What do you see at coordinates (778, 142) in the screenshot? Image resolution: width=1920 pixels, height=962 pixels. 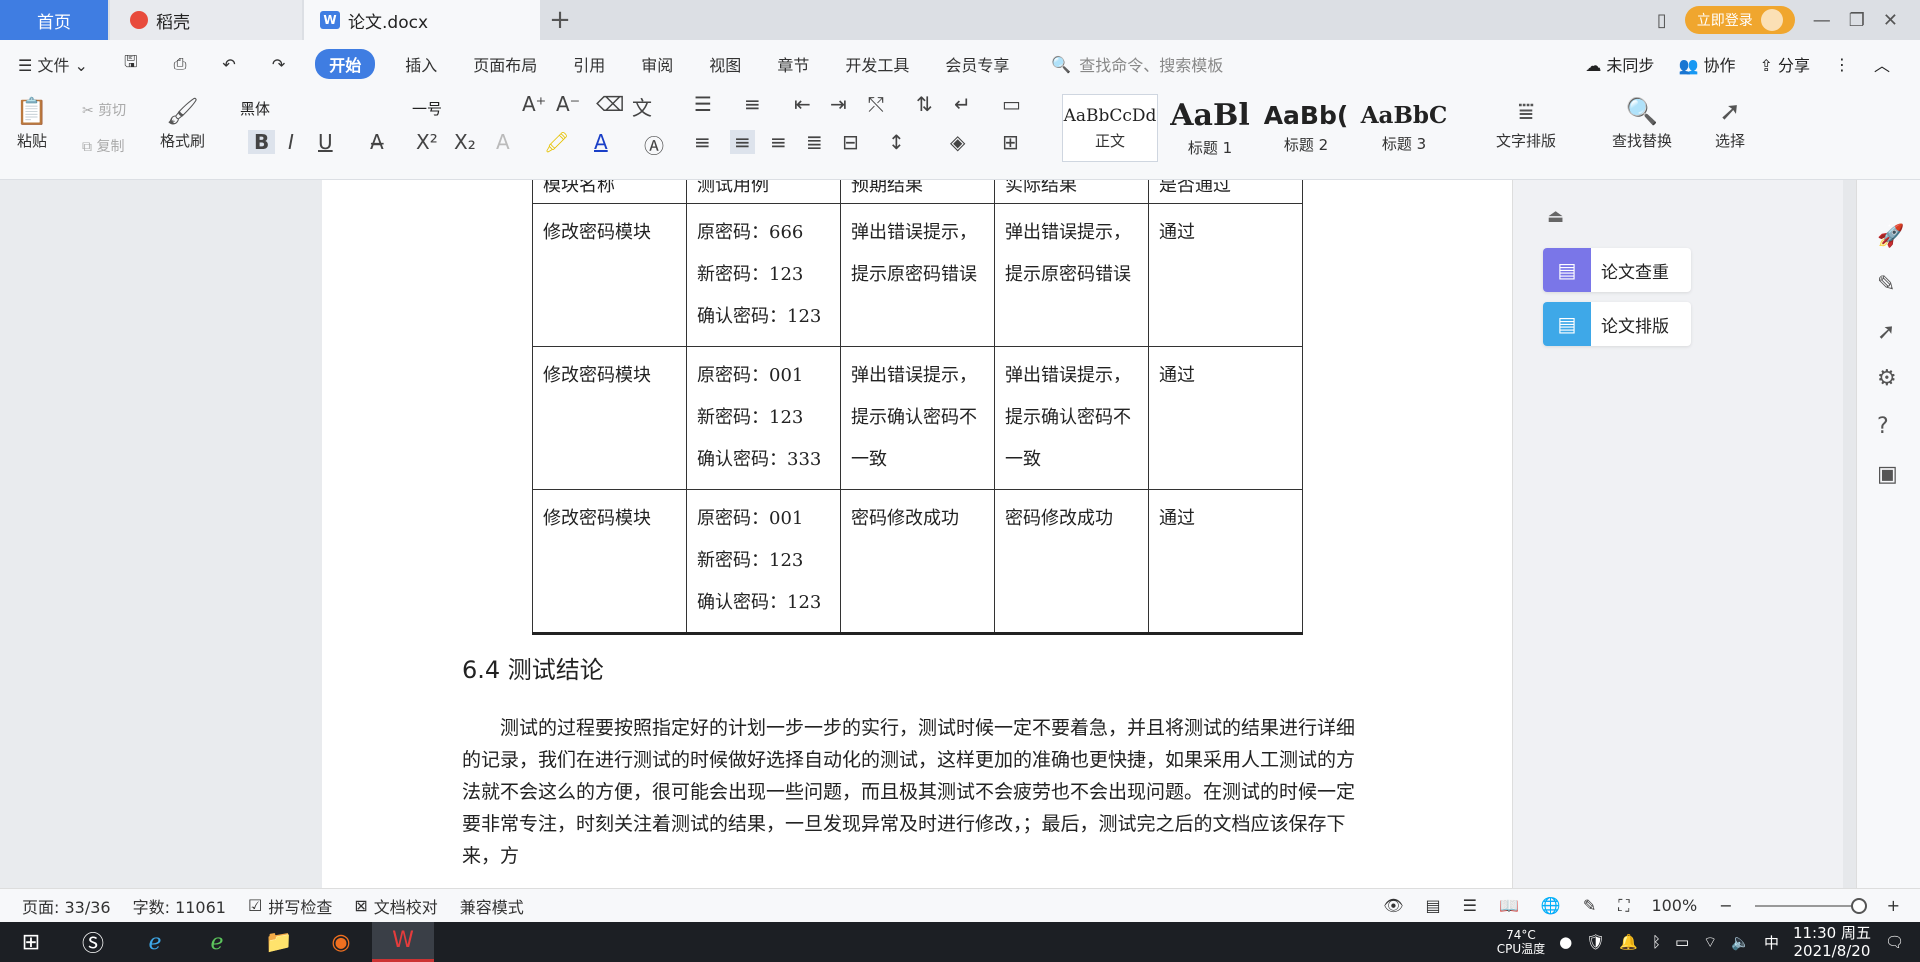 I see `align-right-icon: ≡` at bounding box center [778, 142].